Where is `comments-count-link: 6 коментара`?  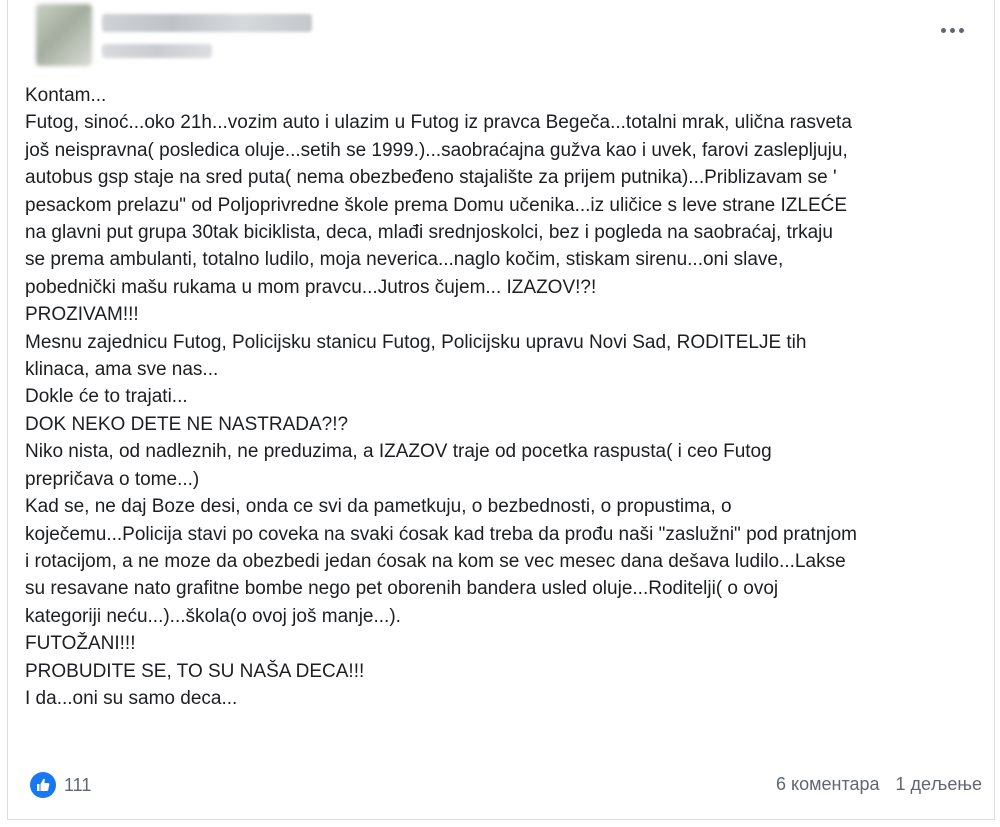 comments-count-link: 6 коментара is located at coordinates (828, 784).